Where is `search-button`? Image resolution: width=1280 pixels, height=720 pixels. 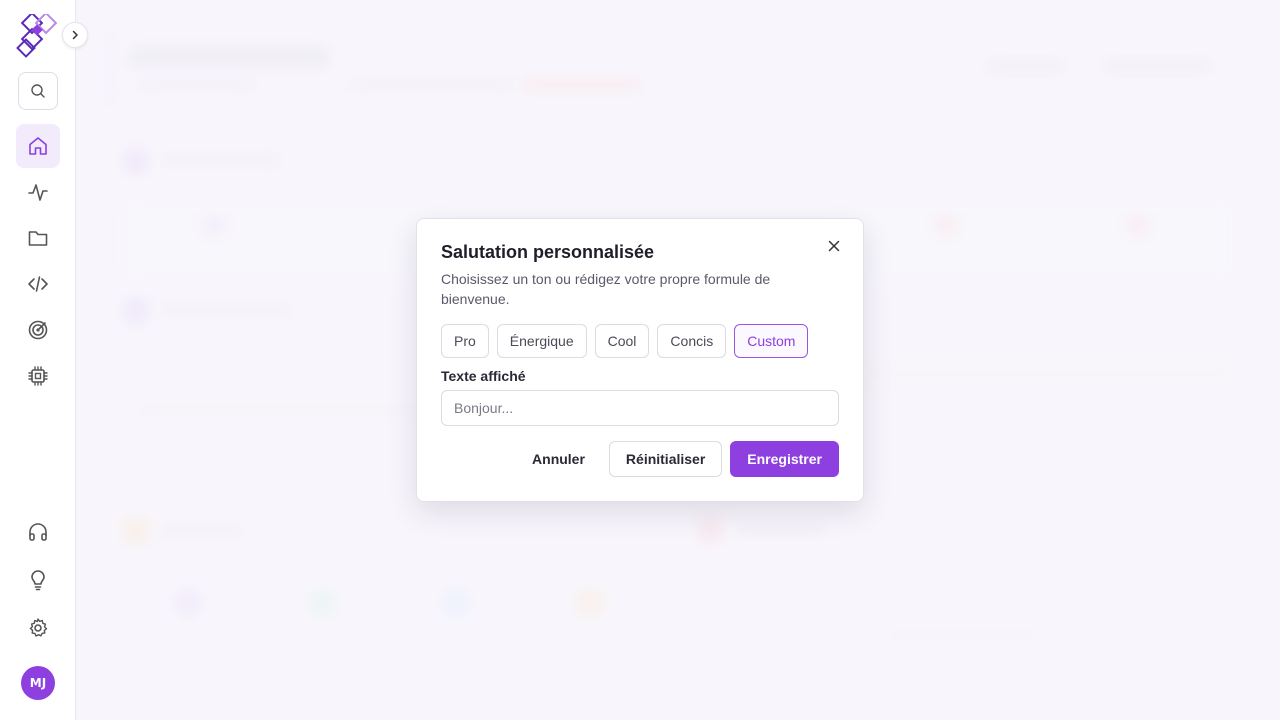 search-button is located at coordinates (38, 91).